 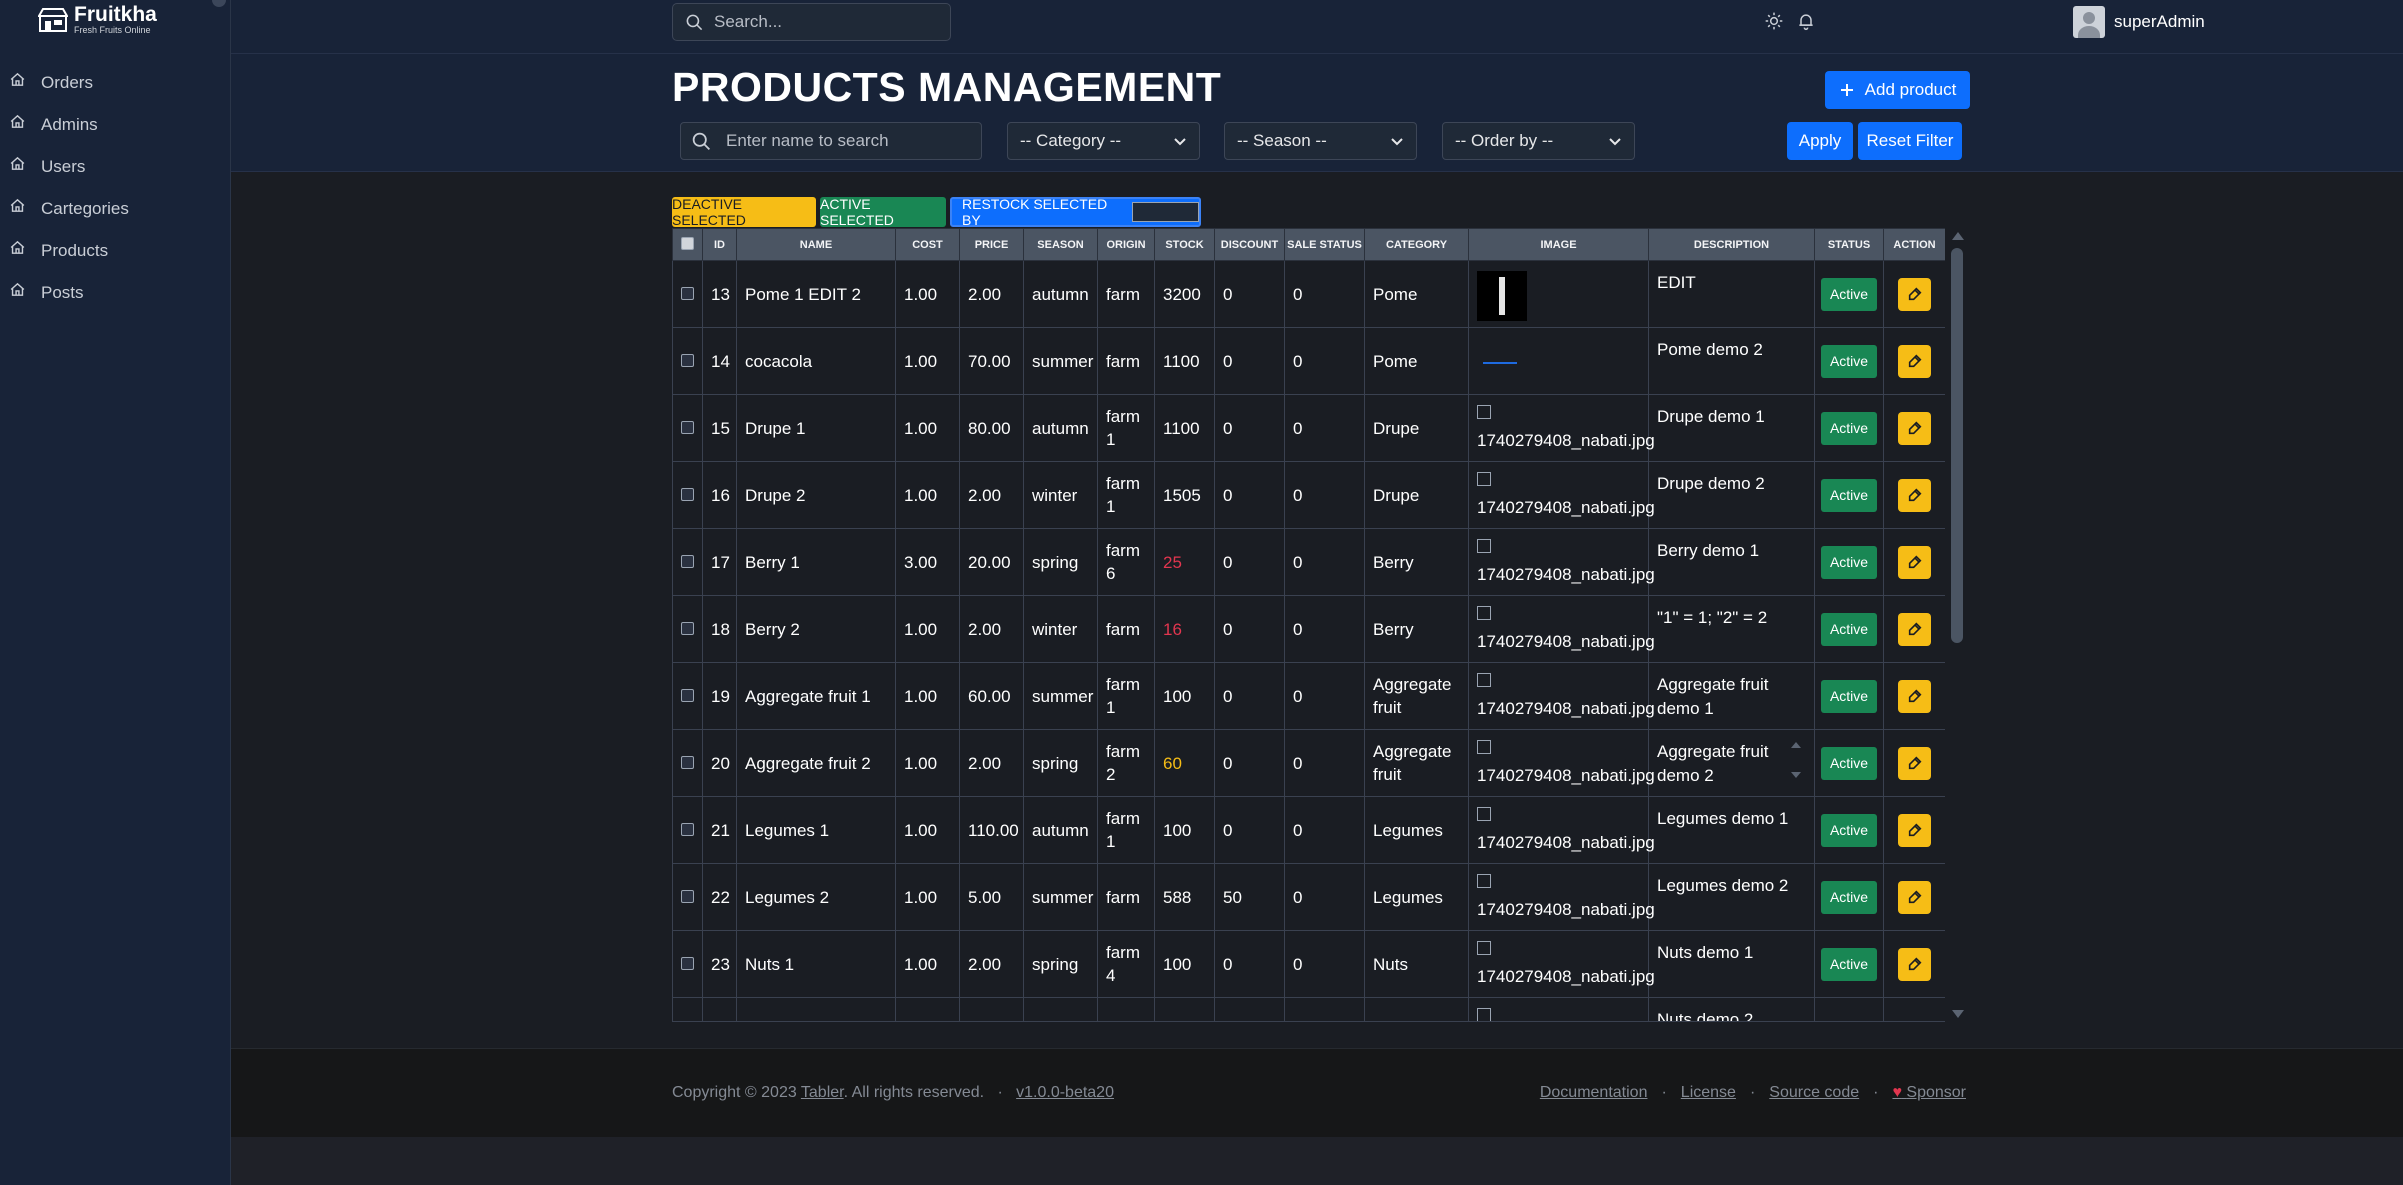 I want to click on column-header: STATUS, so click(x=1849, y=244).